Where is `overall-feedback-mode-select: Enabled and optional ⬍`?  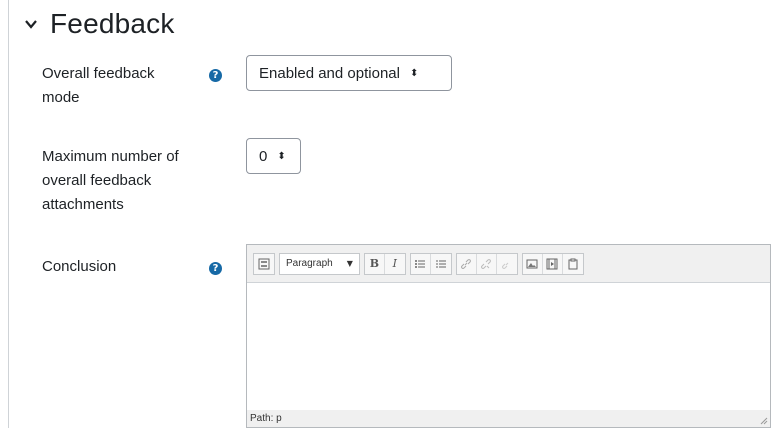 overall-feedback-mode-select: Enabled and optional ⬍ is located at coordinates (349, 73).